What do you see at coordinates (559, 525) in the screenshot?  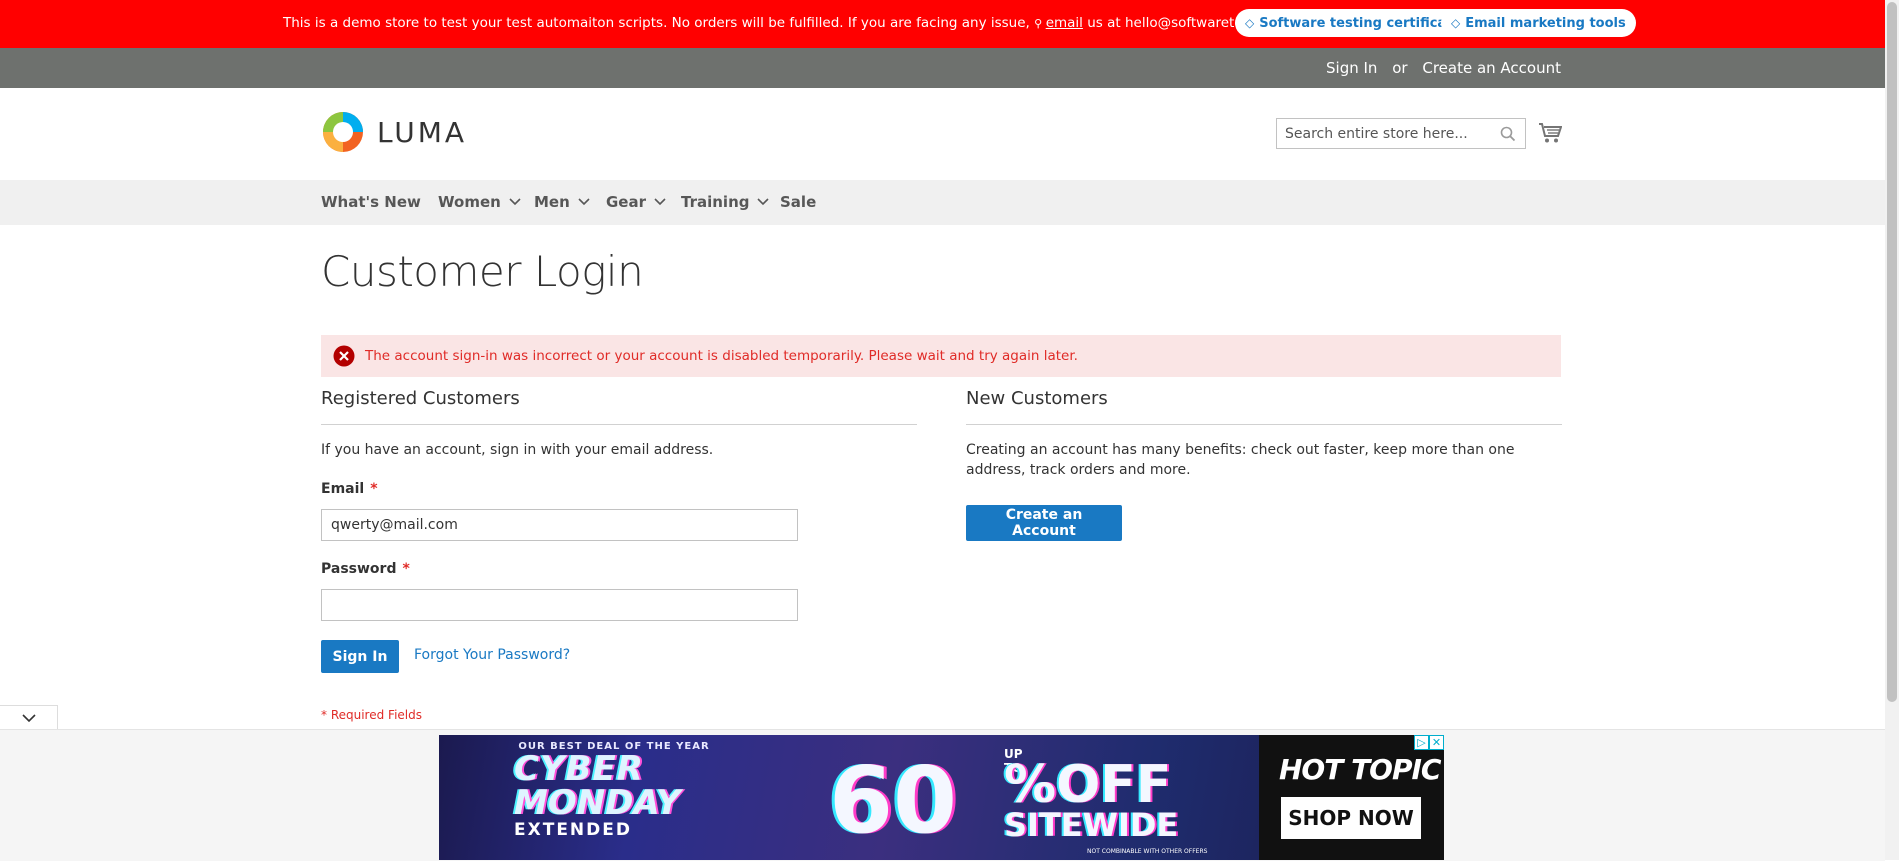 I see `email-field` at bounding box center [559, 525].